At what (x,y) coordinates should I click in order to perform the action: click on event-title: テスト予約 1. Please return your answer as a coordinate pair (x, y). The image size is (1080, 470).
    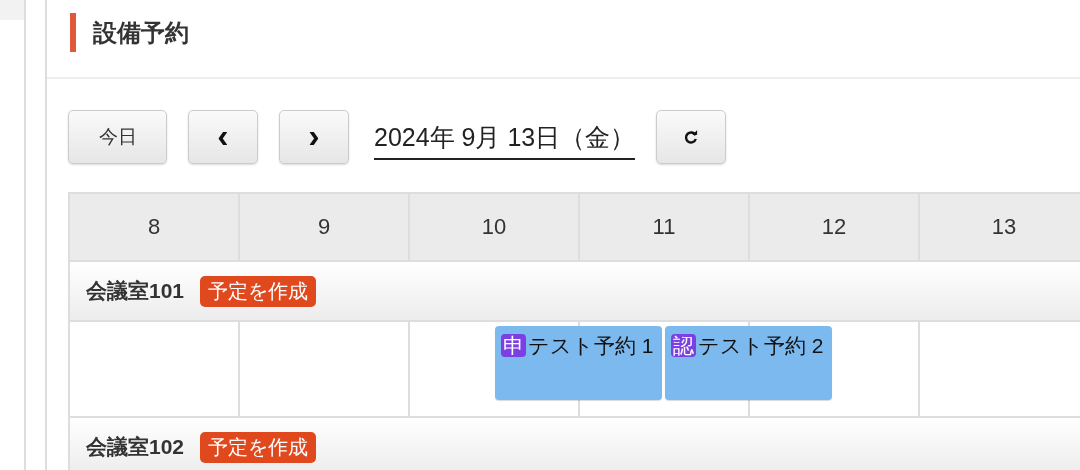
    Looking at the image, I should click on (591, 345).